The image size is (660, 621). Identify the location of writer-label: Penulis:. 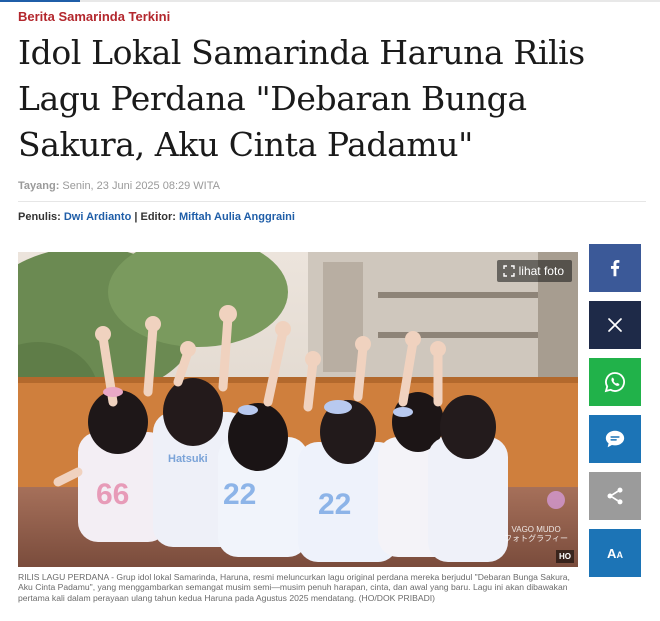
(39, 217).